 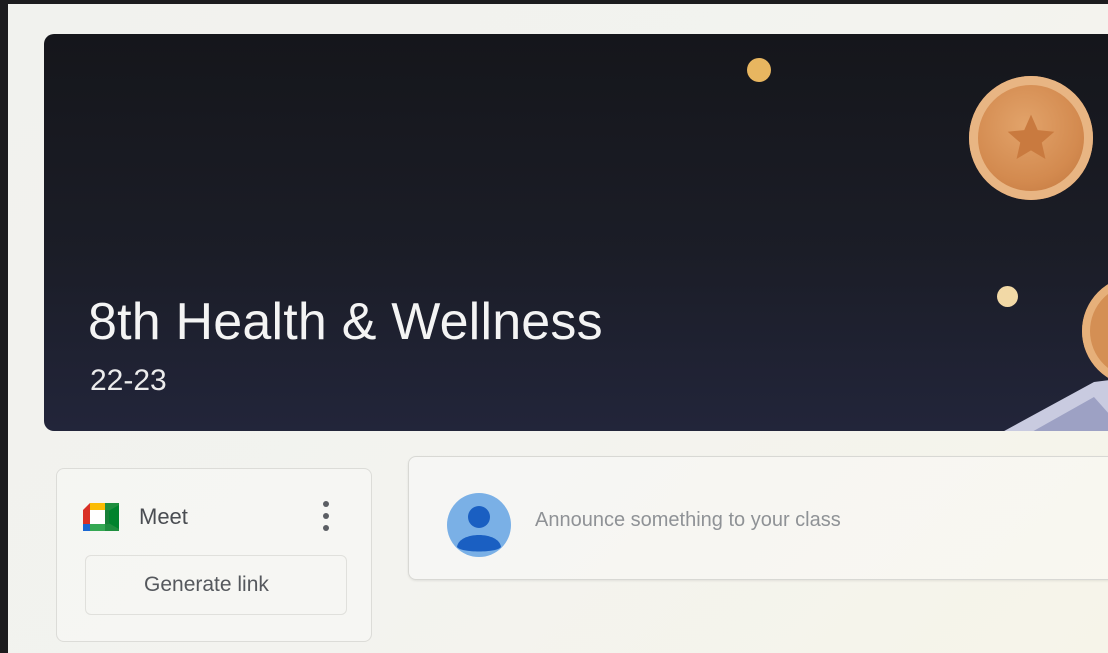 I want to click on meet-card: Meet Generate link, so click(x=214, y=555).